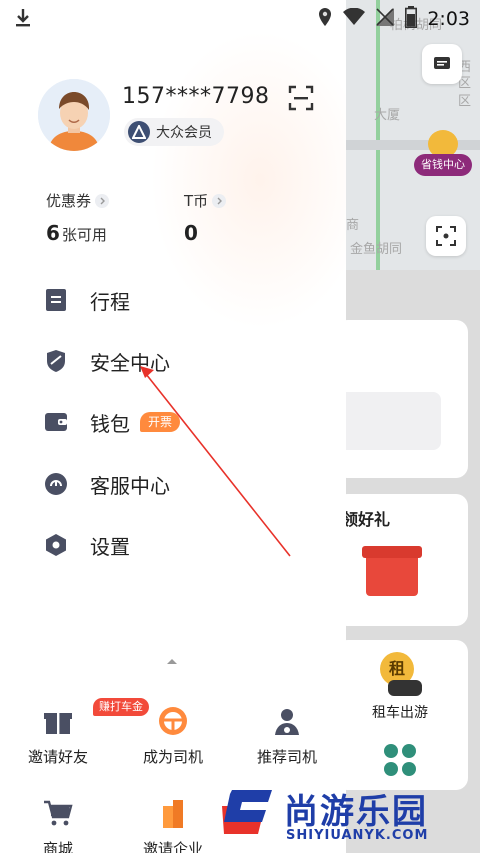 The image size is (480, 853). What do you see at coordinates (110, 546) in the screenshot?
I see `menu-label: 设置` at bounding box center [110, 546].